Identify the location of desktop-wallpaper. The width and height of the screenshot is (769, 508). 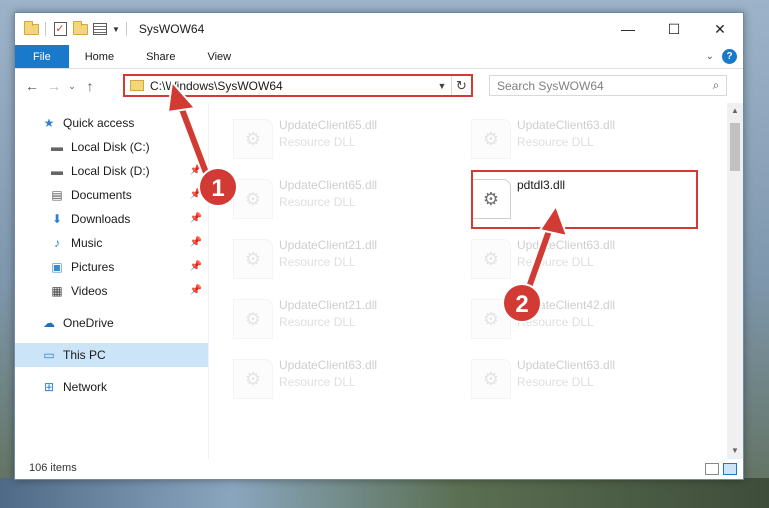
(384, 493).